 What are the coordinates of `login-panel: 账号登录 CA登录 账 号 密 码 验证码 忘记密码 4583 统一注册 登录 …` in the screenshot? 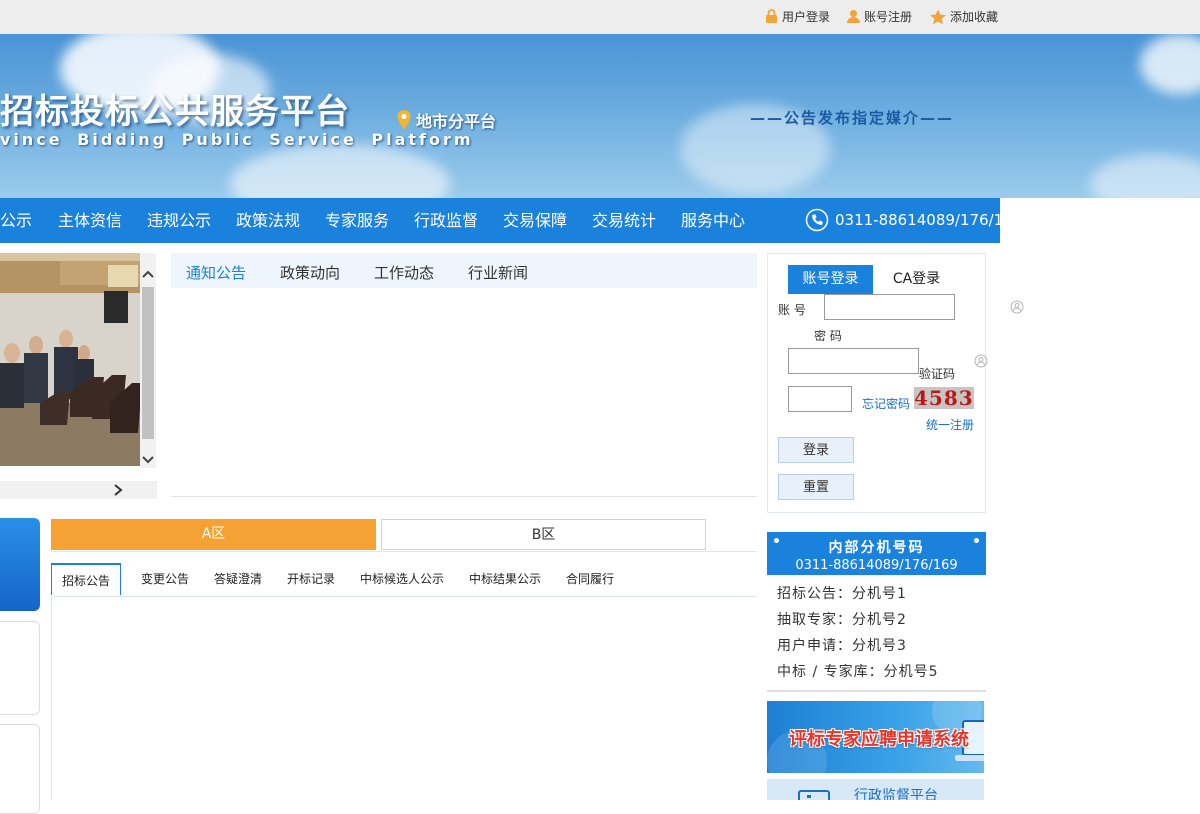 It's located at (876, 383).